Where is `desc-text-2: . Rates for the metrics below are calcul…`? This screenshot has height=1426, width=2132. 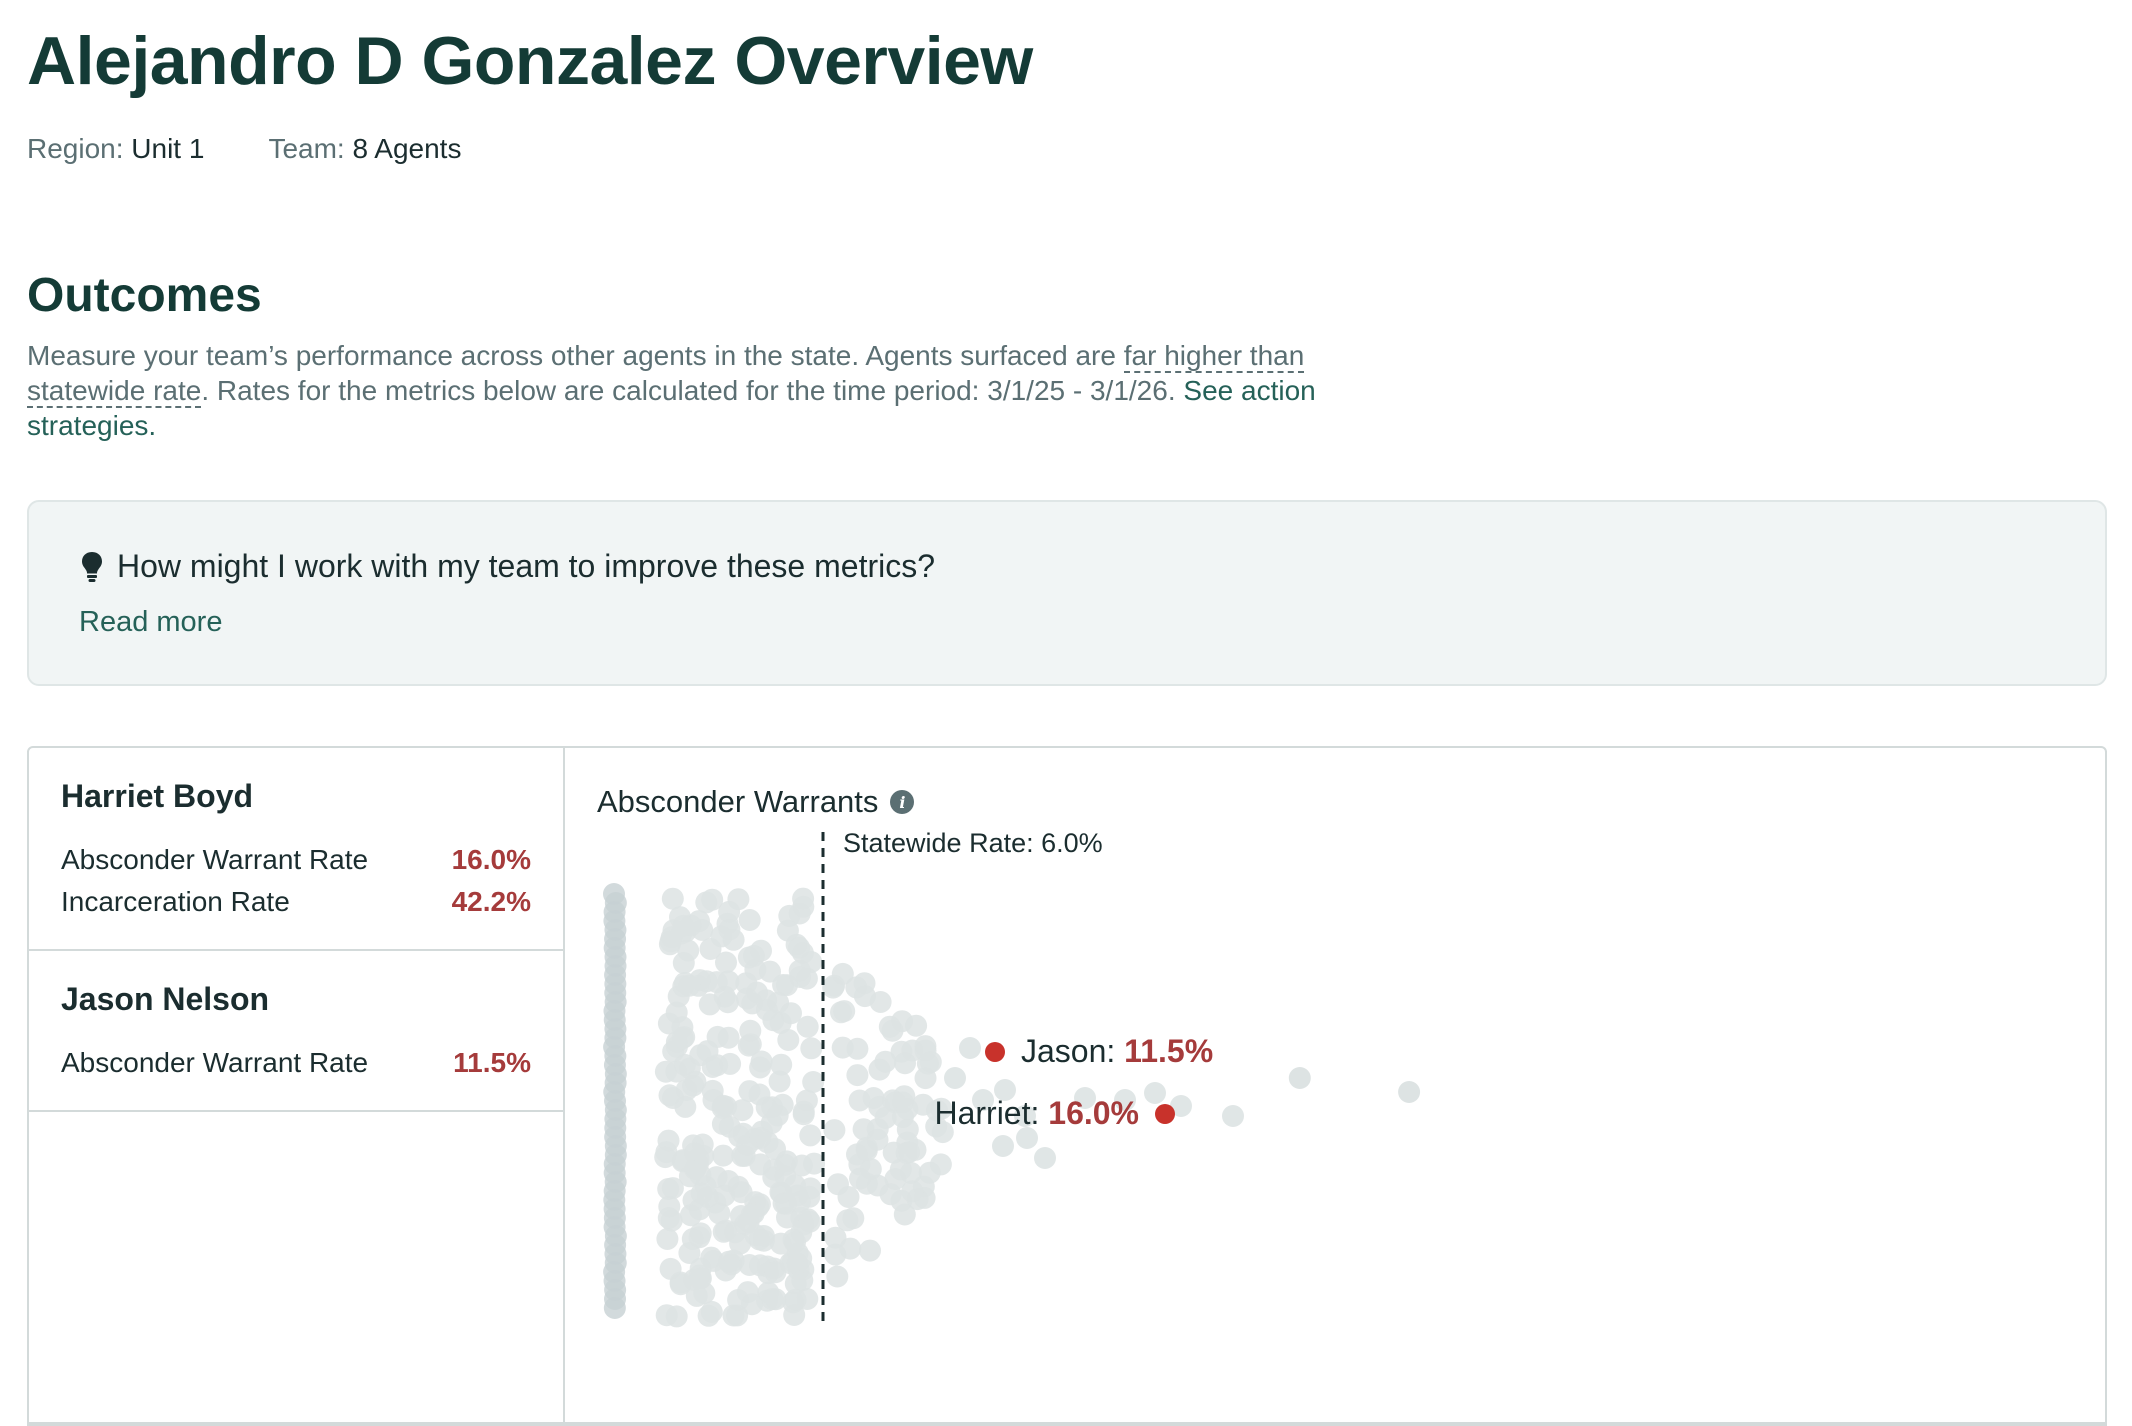 desc-text-2: . Rates for the metrics below are calcul… is located at coordinates (692, 390).